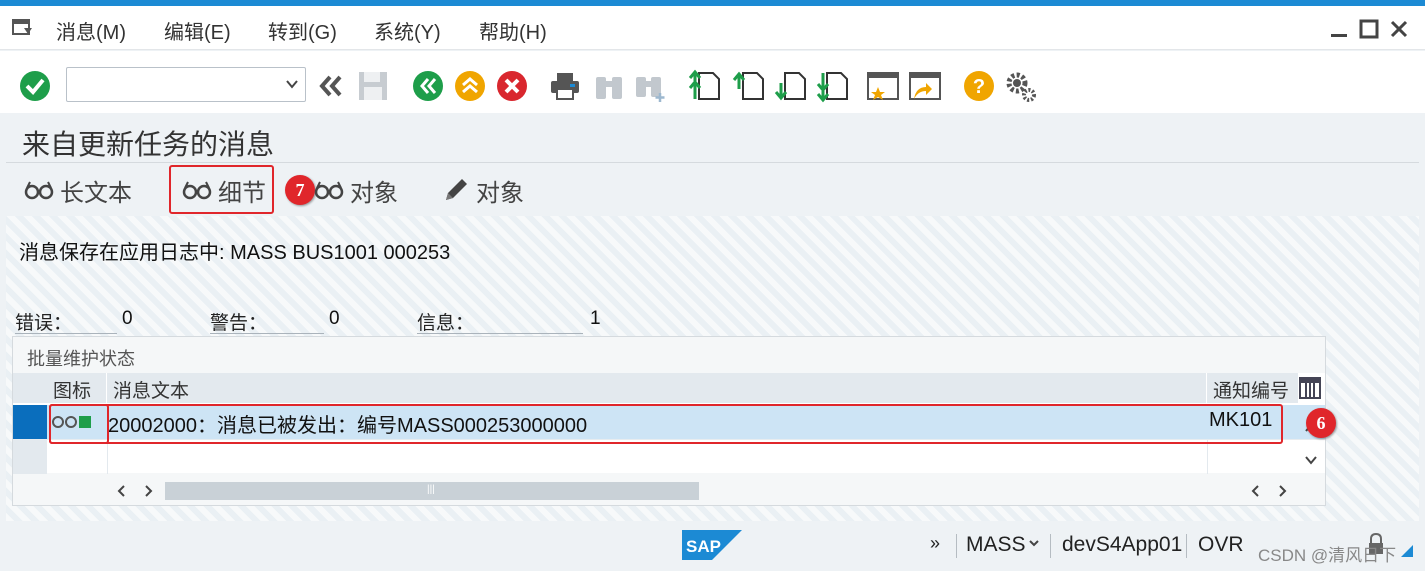 This screenshot has width=1425, height=571. I want to click on error-label: 错误：, so click(66, 321).